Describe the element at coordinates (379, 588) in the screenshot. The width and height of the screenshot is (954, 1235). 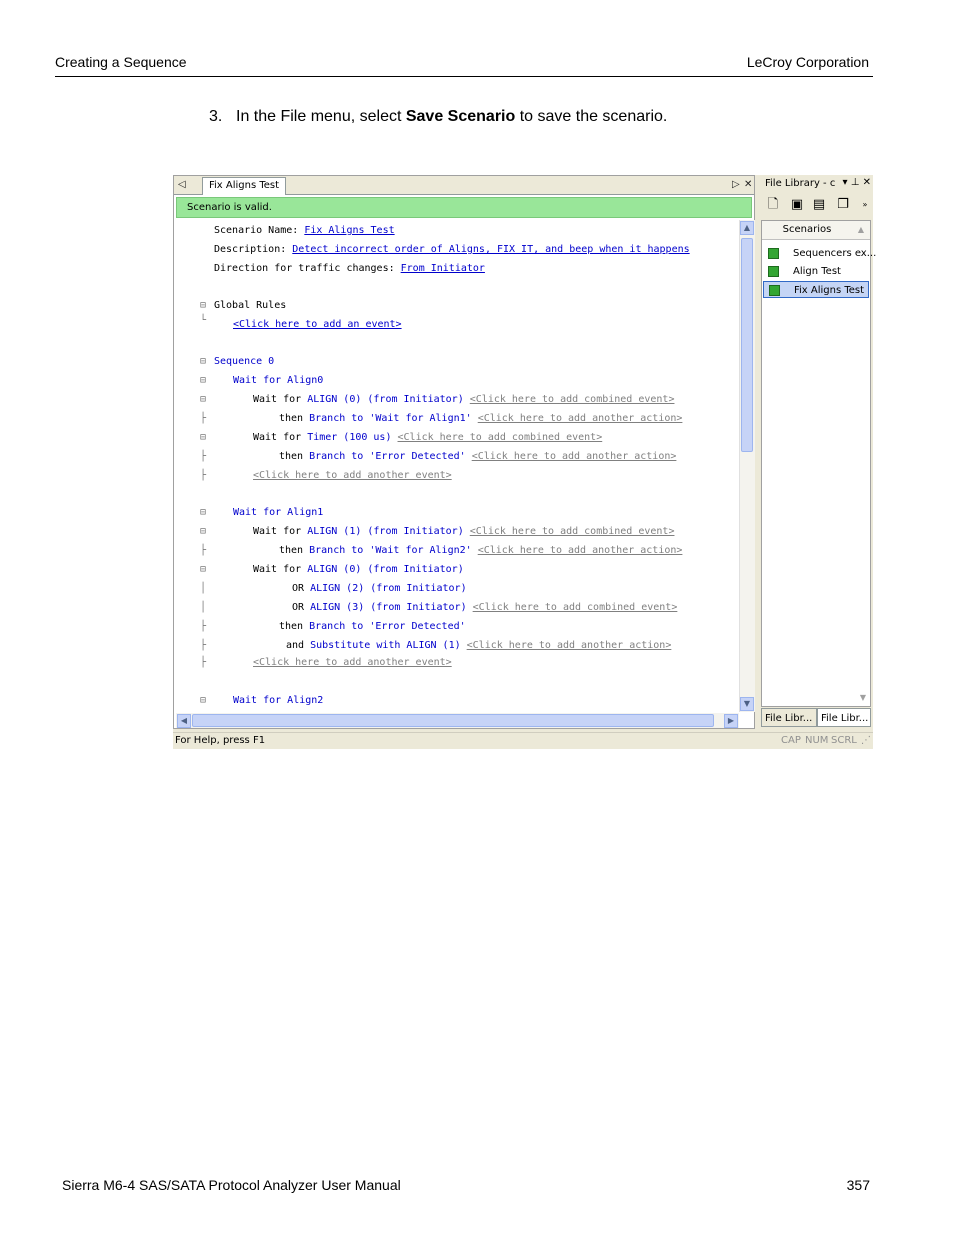
I see `or-event-line: OR ALIGN (2) (from Initiator)` at that location.